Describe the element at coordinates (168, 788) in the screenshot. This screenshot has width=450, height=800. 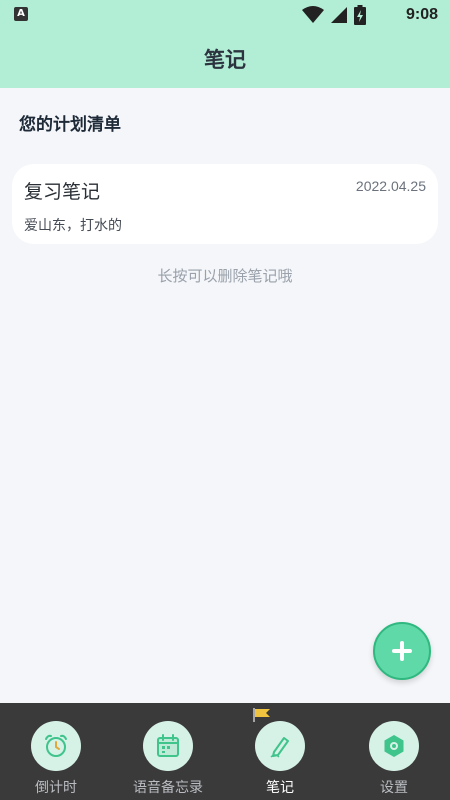
I see `nav-label: 语音备忘录` at that location.